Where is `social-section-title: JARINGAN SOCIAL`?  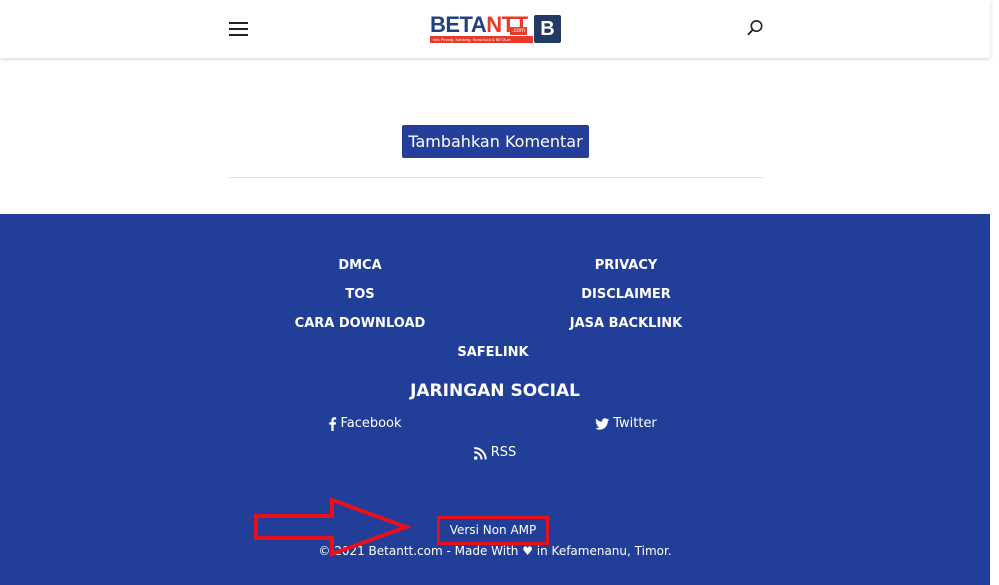 social-section-title: JARINGAN SOCIAL is located at coordinates (495, 391).